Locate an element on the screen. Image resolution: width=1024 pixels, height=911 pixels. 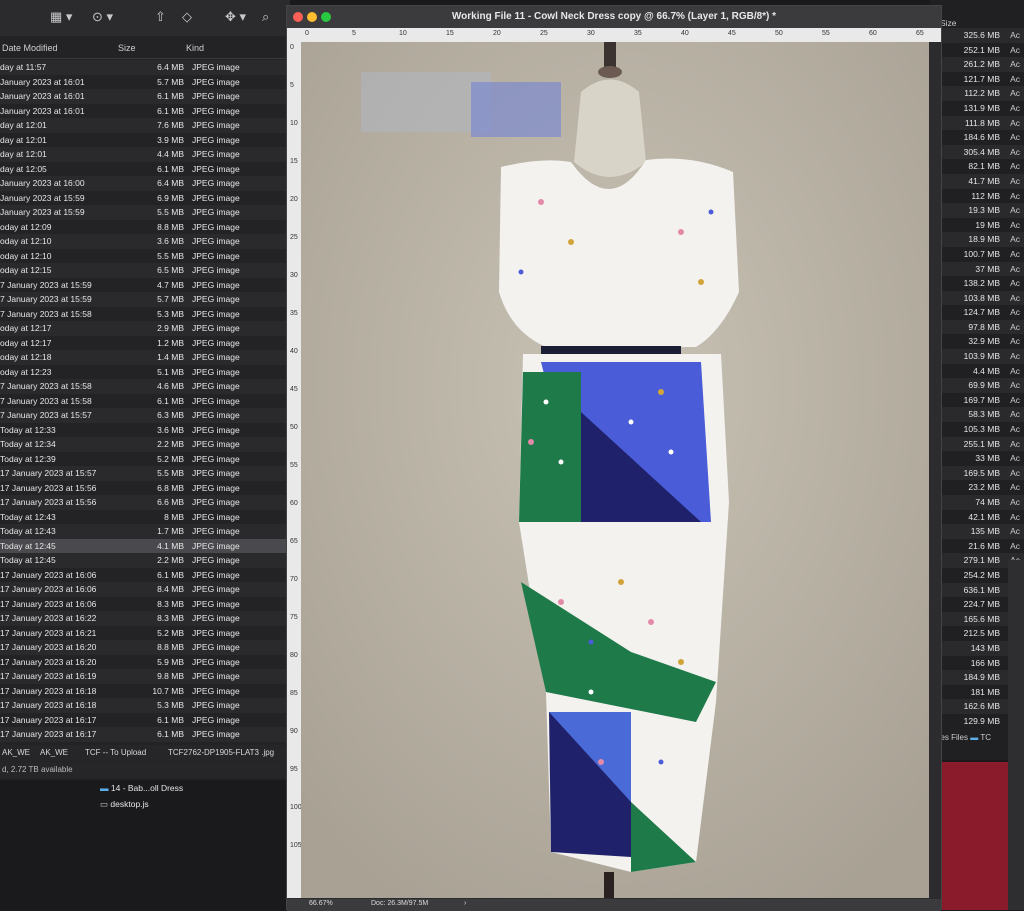
right-file-row: 111.8 MB Ac is located at coordinates (977, 123).